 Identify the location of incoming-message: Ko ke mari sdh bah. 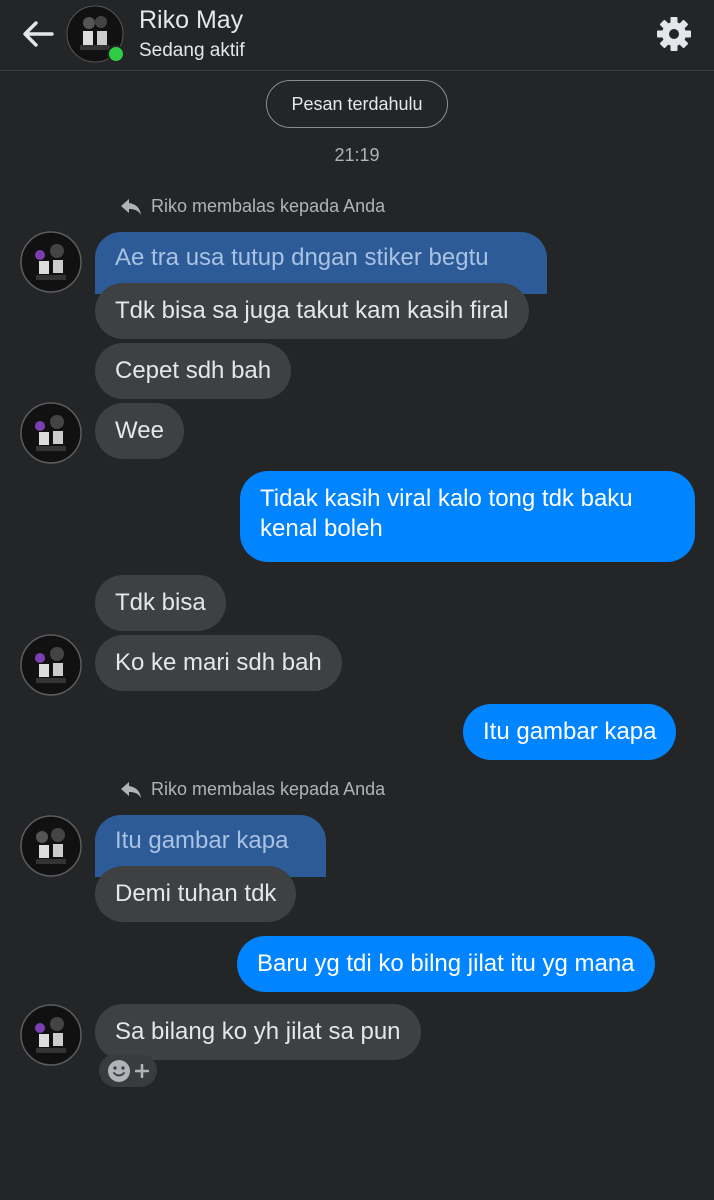
(218, 663).